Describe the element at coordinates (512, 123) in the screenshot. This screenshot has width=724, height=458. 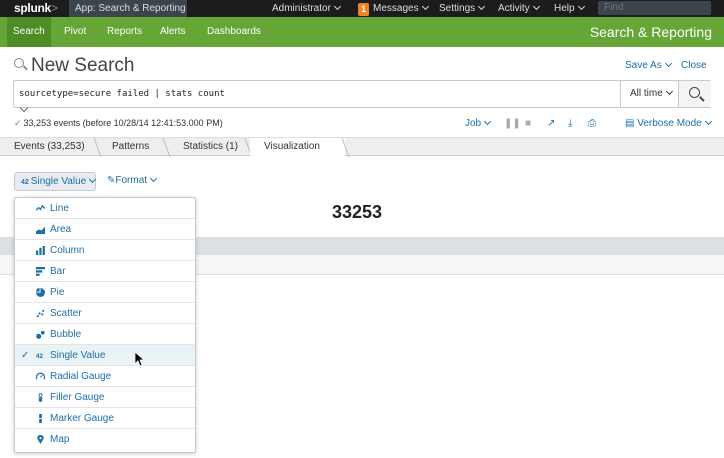
I see `pause-icon: ❚❚` at that location.